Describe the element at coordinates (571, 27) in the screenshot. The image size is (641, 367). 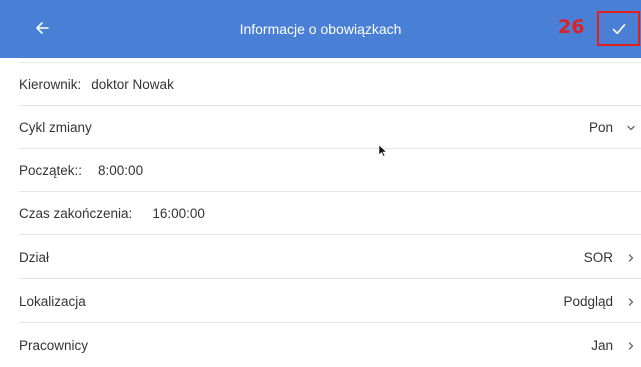
I see `step-marker: 26` at that location.